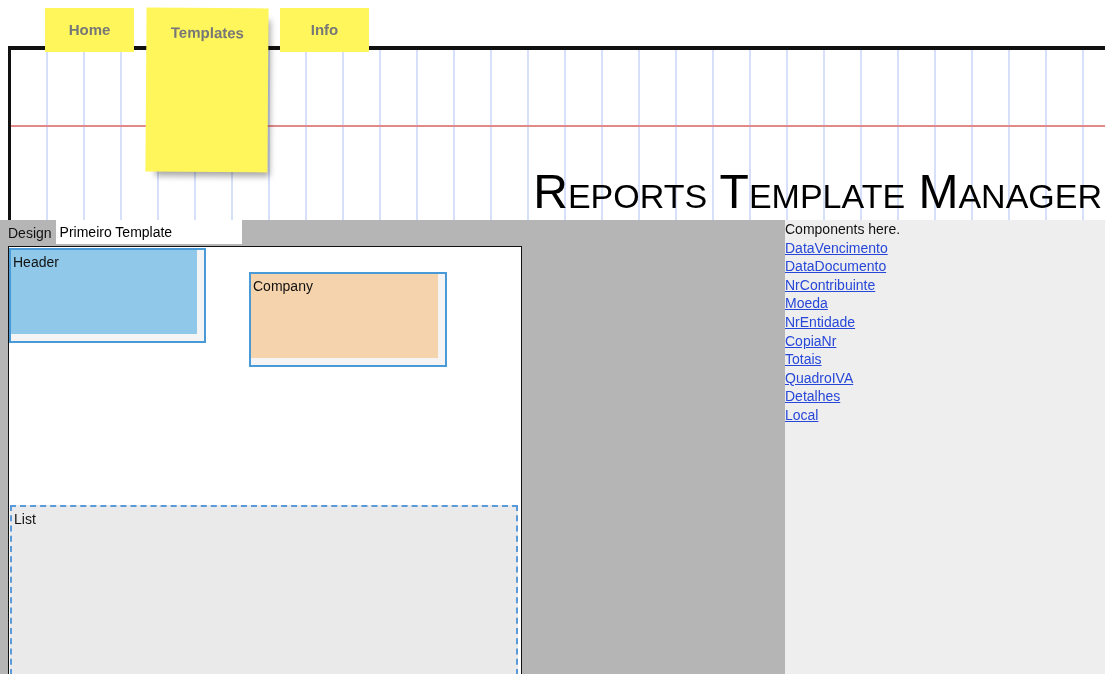  Describe the element at coordinates (830, 285) in the screenshot. I see `component-link: NrContribuinte` at that location.